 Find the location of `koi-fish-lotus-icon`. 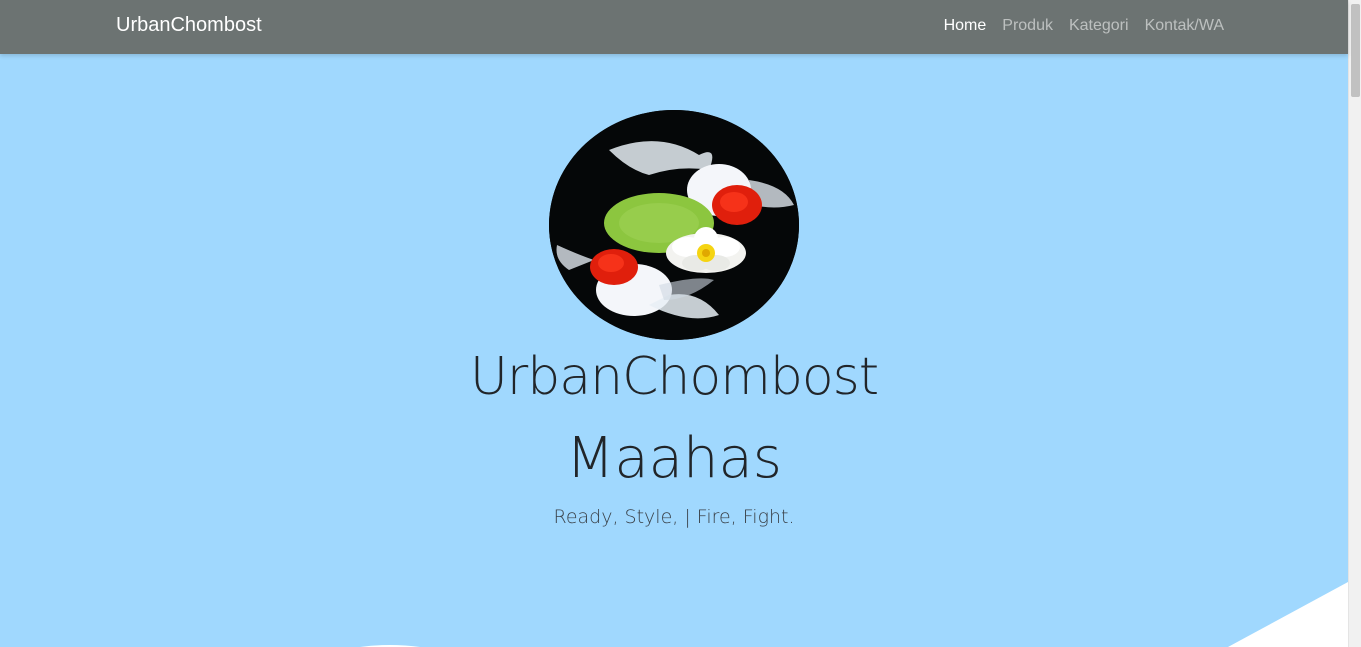

koi-fish-lotus-icon is located at coordinates (674, 225).